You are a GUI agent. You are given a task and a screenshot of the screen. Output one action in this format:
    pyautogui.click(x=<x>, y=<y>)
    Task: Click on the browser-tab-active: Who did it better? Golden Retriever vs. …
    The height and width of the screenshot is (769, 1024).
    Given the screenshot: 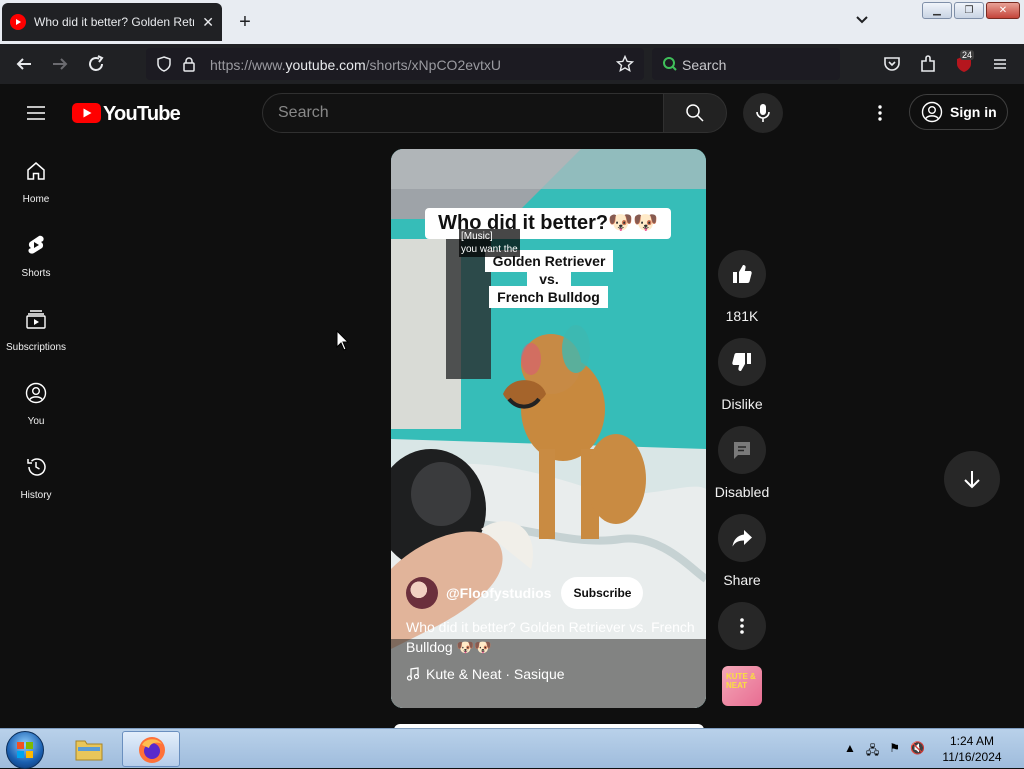 What is the action you would take?
    pyautogui.click(x=112, y=22)
    